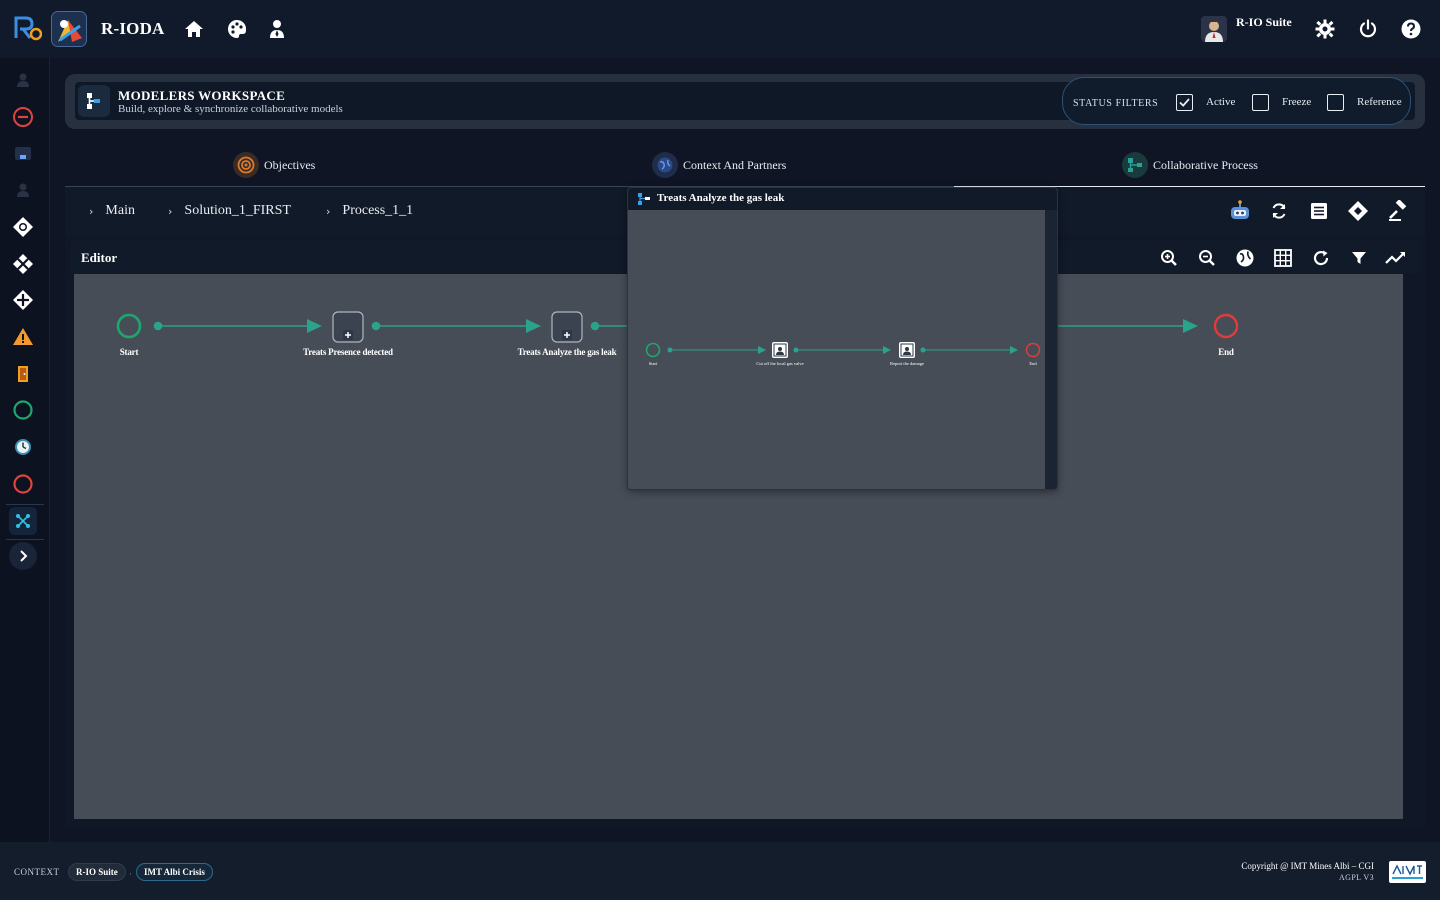  What do you see at coordinates (97, 872) in the screenshot?
I see `context-chip-suite: R-IO Suite` at bounding box center [97, 872].